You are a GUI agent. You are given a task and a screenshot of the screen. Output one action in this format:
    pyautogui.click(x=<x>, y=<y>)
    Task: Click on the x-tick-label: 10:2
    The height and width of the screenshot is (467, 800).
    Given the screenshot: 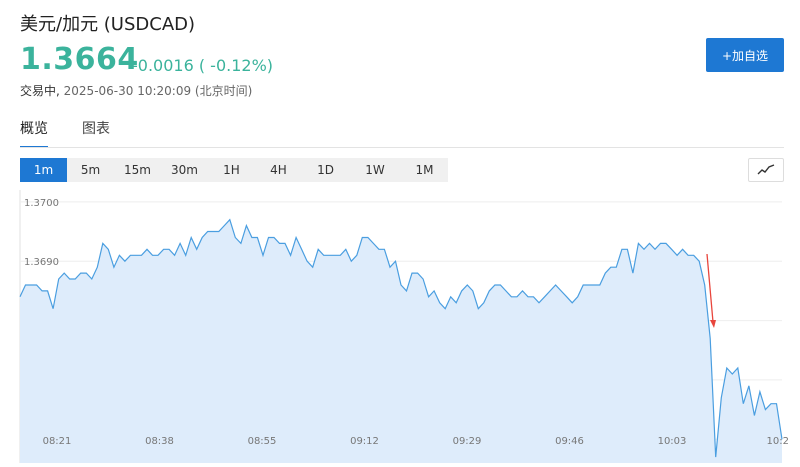 What is the action you would take?
    pyautogui.click(x=778, y=441)
    